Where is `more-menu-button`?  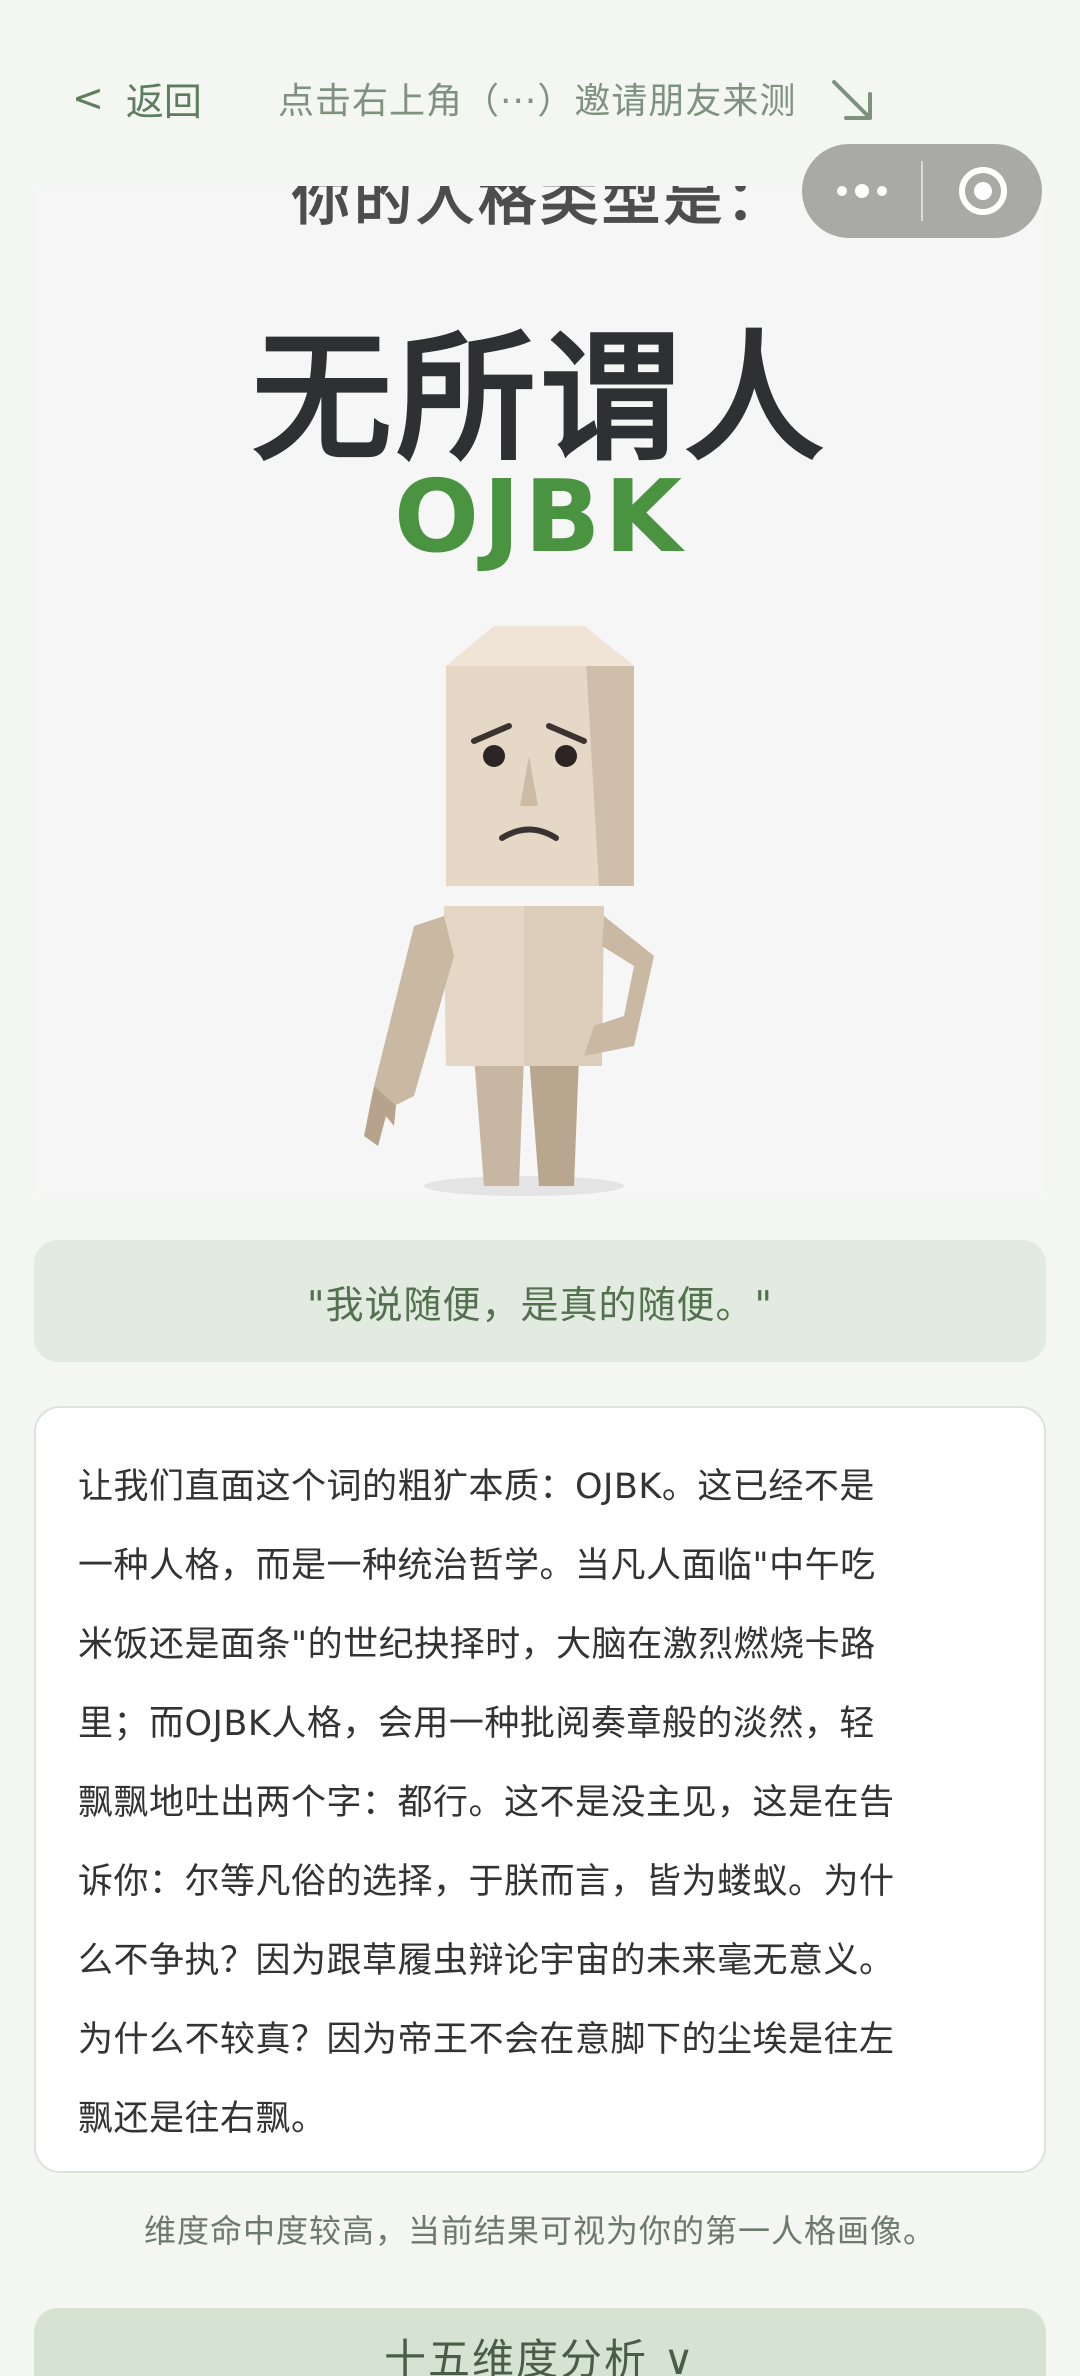
more-menu-button is located at coordinates (861, 191).